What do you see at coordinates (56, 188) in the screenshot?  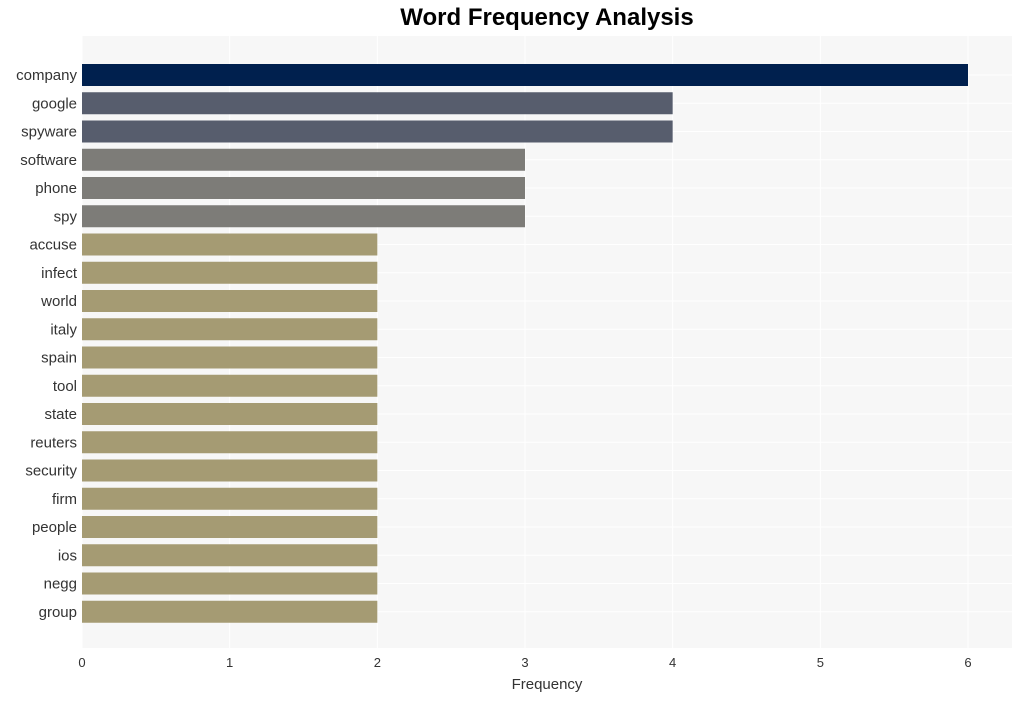 I see `y-tick-label: phone` at bounding box center [56, 188].